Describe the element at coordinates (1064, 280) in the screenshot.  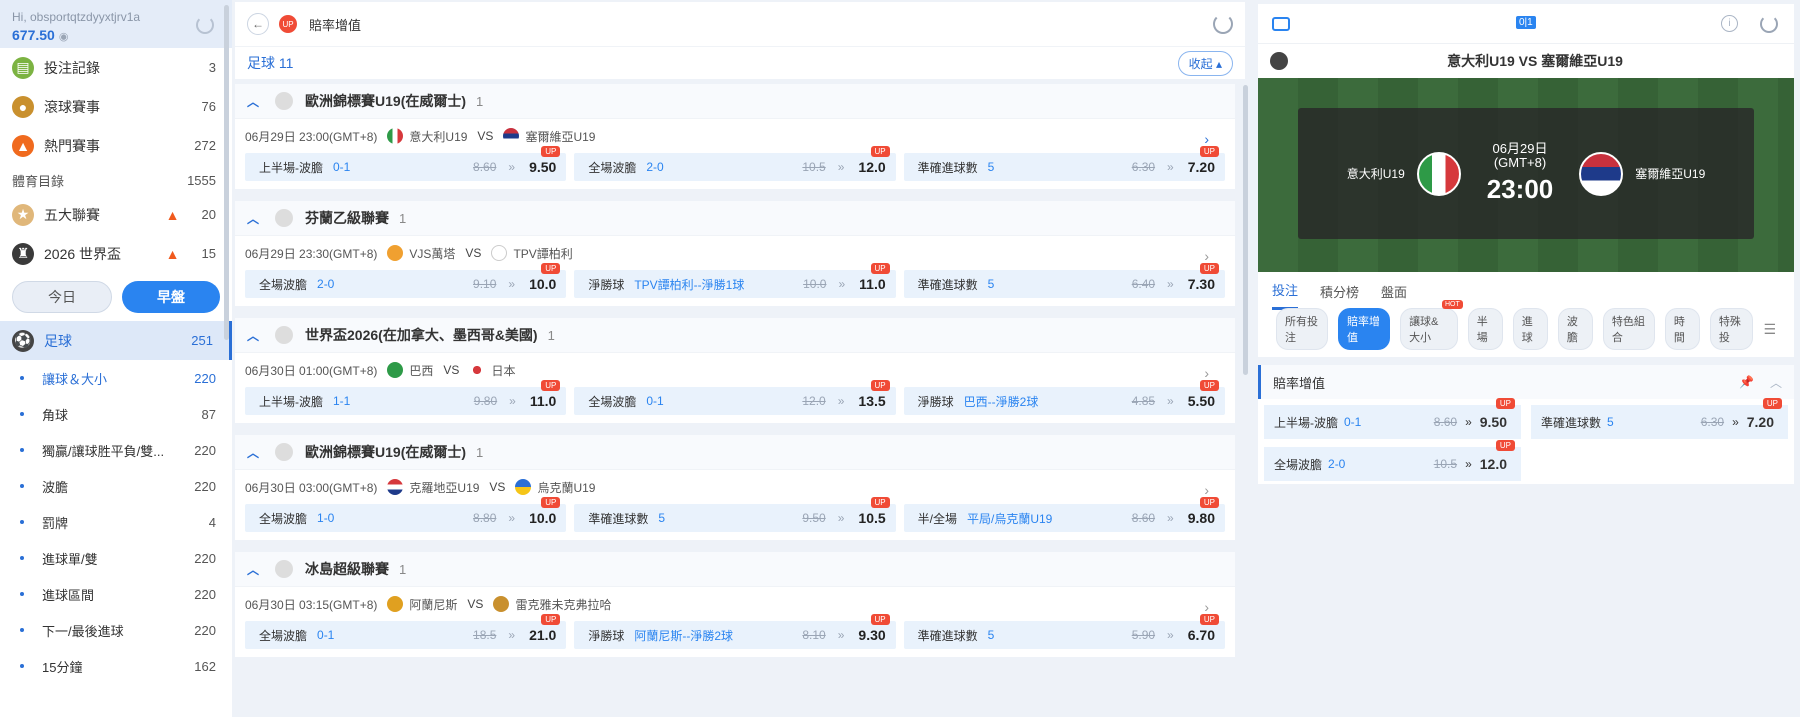
I see `odds-cell: 準確進球數 5 6.40» 7.30 UP` at that location.